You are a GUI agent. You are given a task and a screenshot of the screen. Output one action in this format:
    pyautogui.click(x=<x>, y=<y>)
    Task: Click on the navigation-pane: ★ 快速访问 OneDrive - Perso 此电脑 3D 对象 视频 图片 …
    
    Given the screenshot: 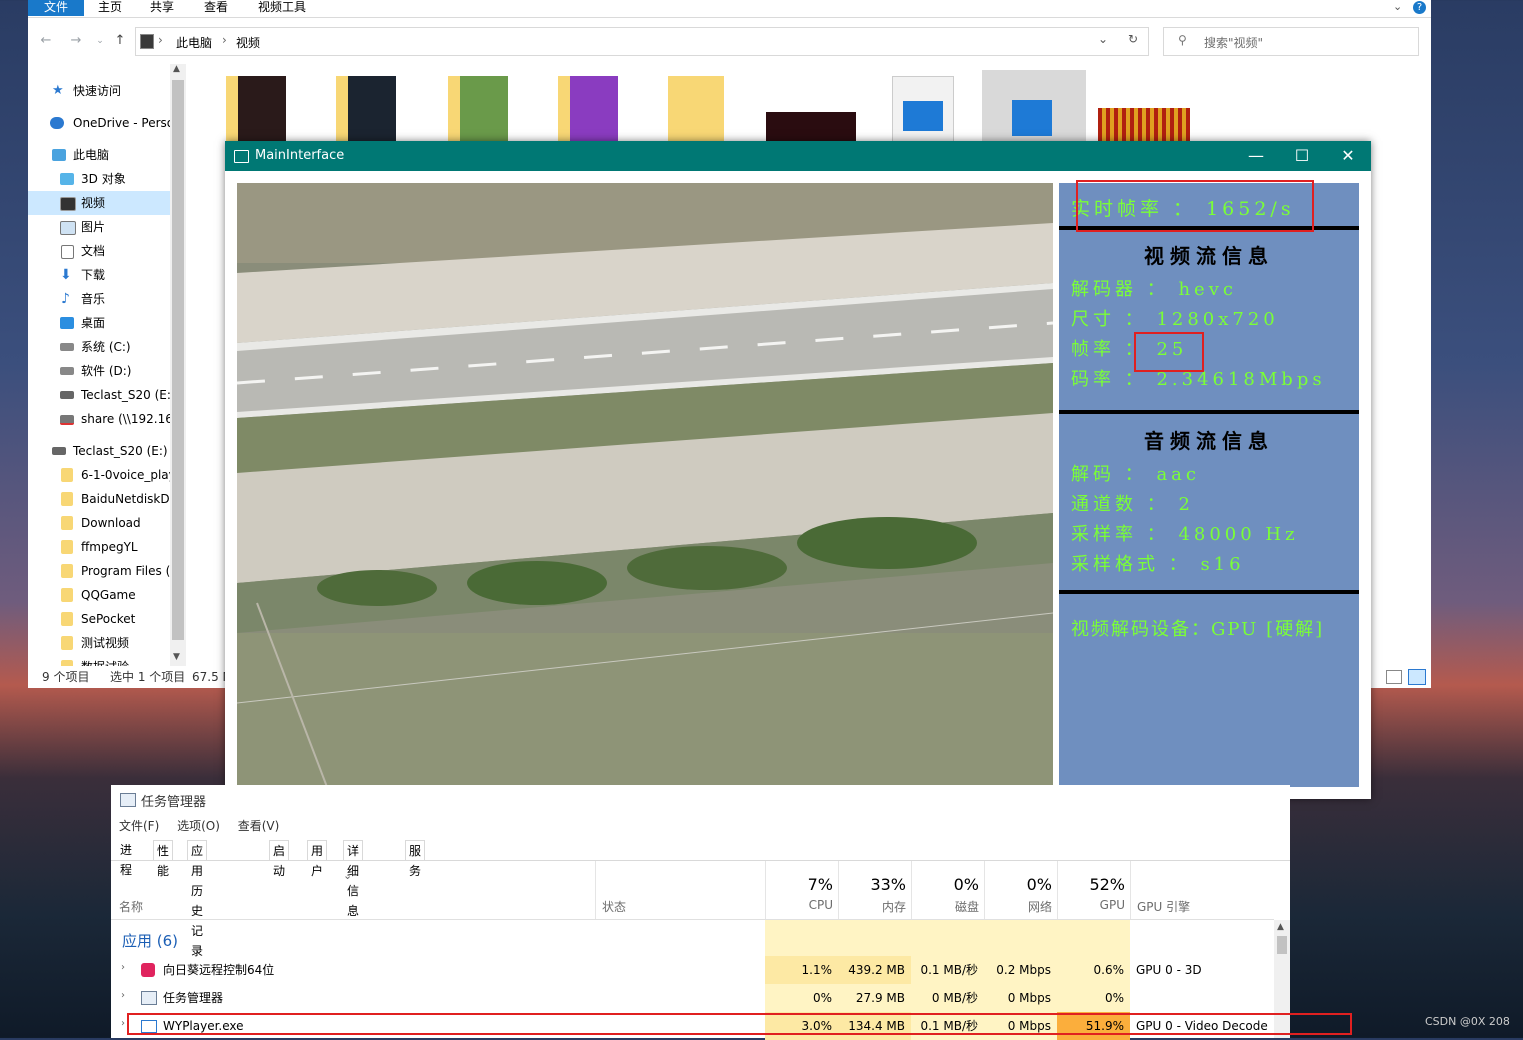 What is the action you would take?
    pyautogui.click(x=107, y=365)
    